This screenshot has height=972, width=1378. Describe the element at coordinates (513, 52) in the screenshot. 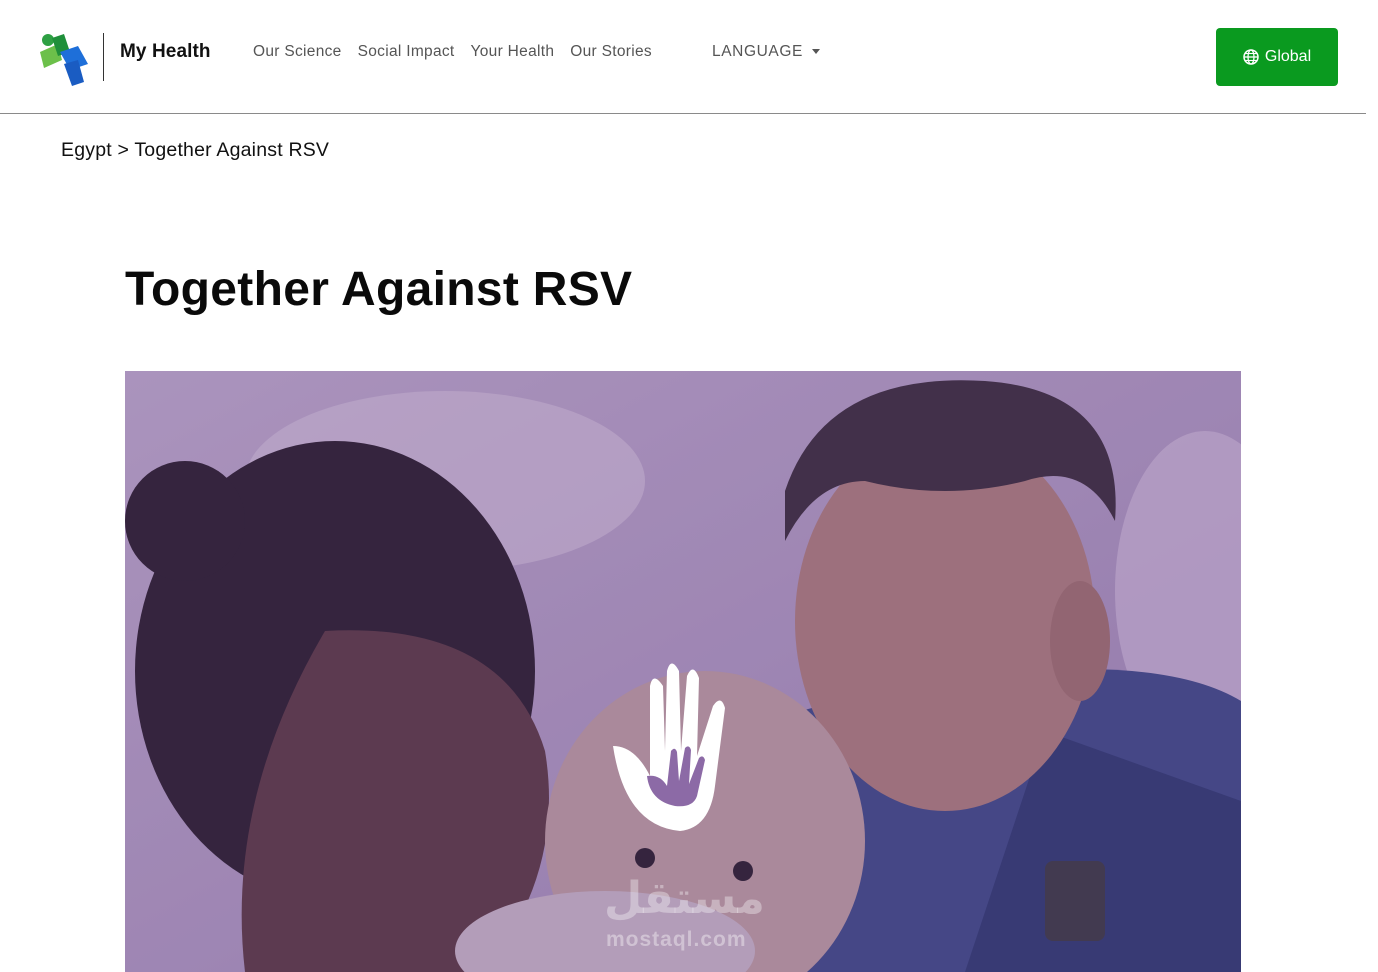

I see `nav-your-health: Your Health` at that location.